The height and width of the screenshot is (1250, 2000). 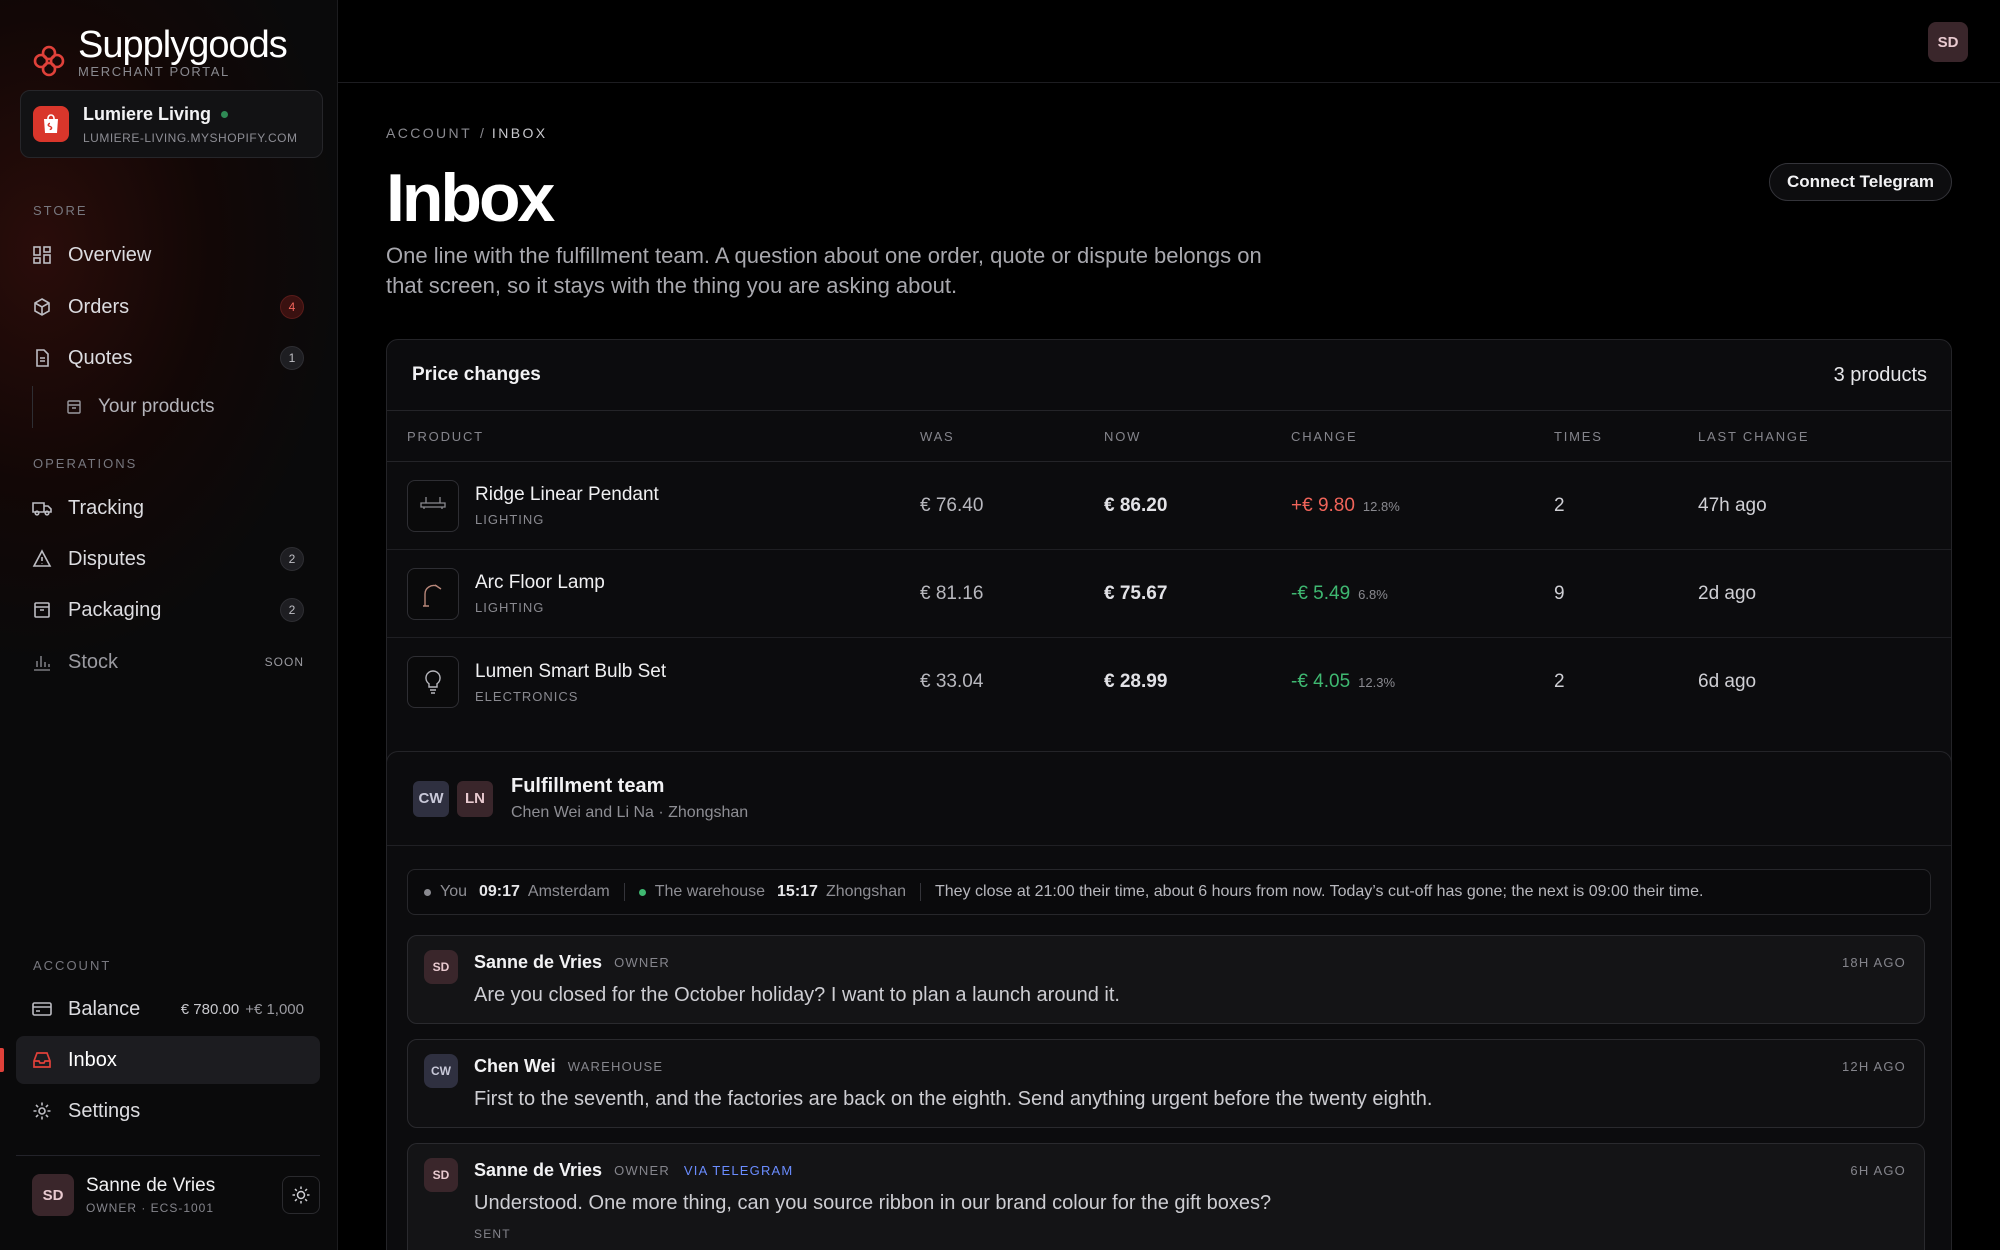 I want to click on sidebar-item-disputes: Disputes 2, so click(x=168, y=559).